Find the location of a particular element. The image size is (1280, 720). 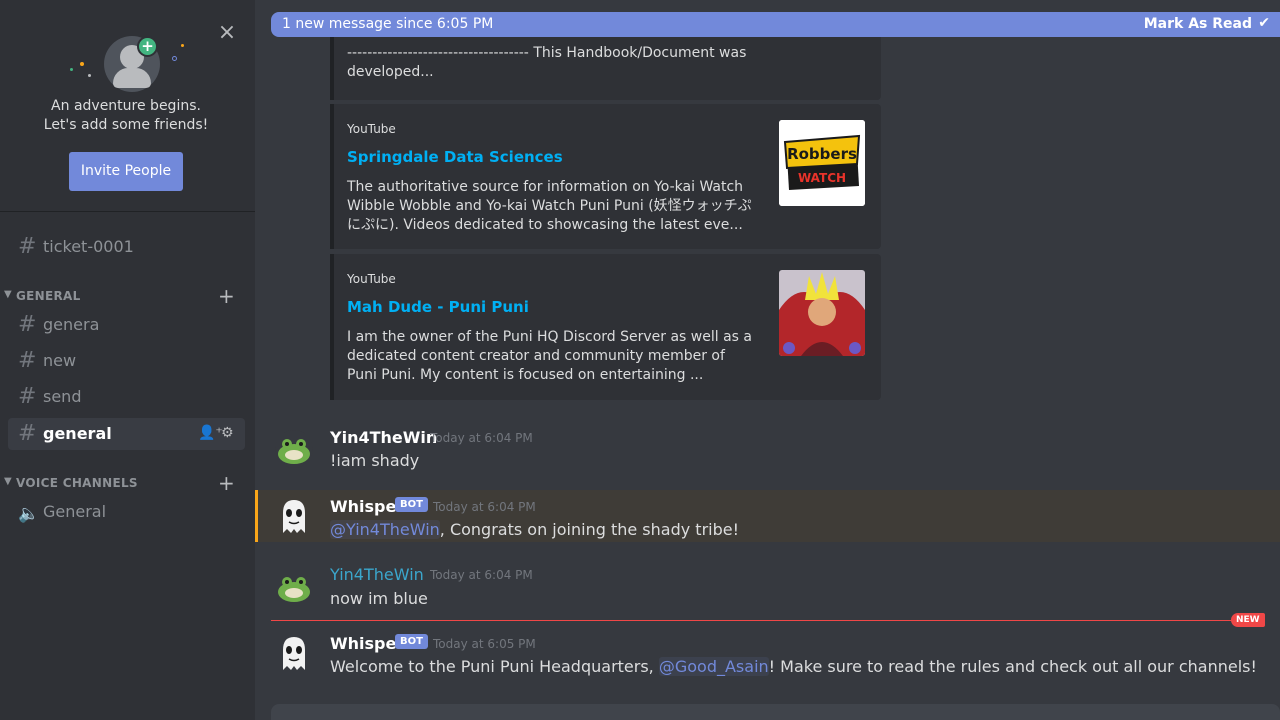

message-body: Welcome to the Puni Puni Headquarters, is located at coordinates (494, 666).